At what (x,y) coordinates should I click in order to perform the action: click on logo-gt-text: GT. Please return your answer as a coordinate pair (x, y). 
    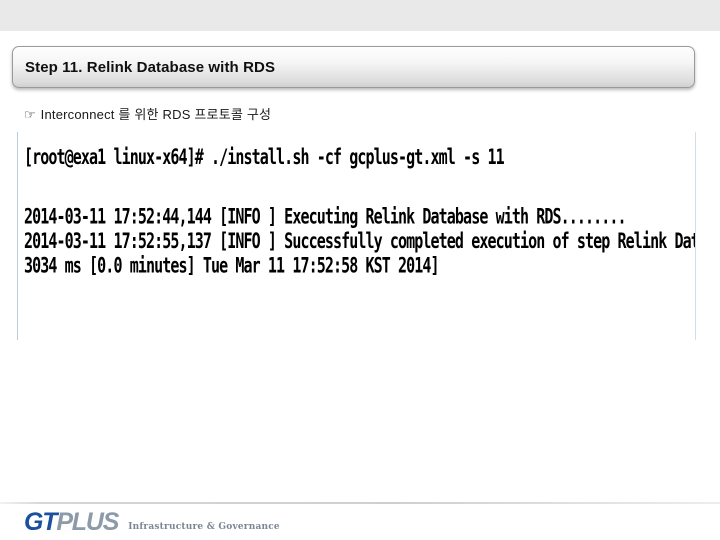
    Looking at the image, I should click on (41, 521).